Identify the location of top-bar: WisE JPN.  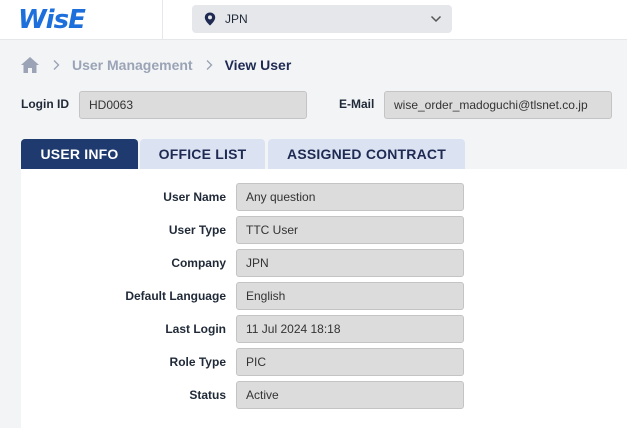
(313, 20).